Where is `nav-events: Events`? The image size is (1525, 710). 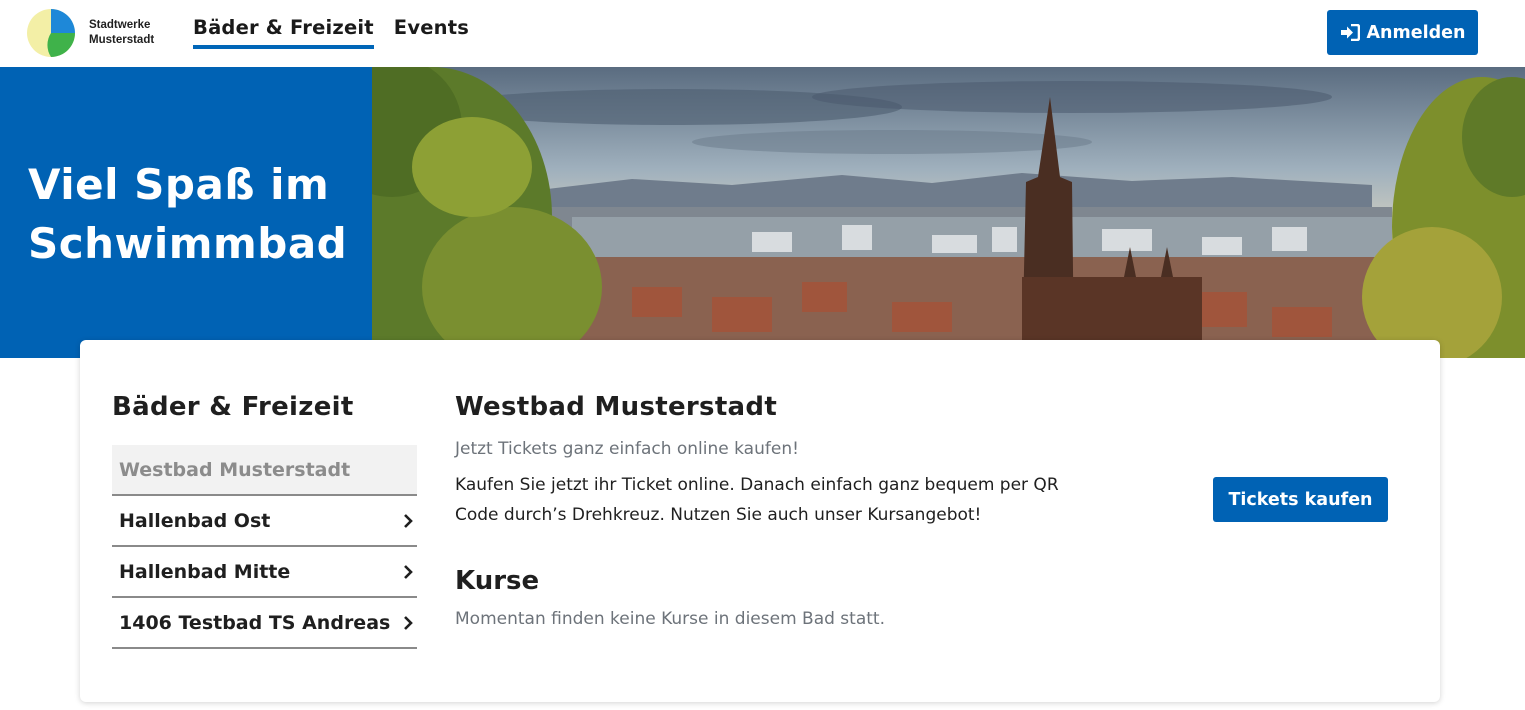
nav-events: Events is located at coordinates (431, 32).